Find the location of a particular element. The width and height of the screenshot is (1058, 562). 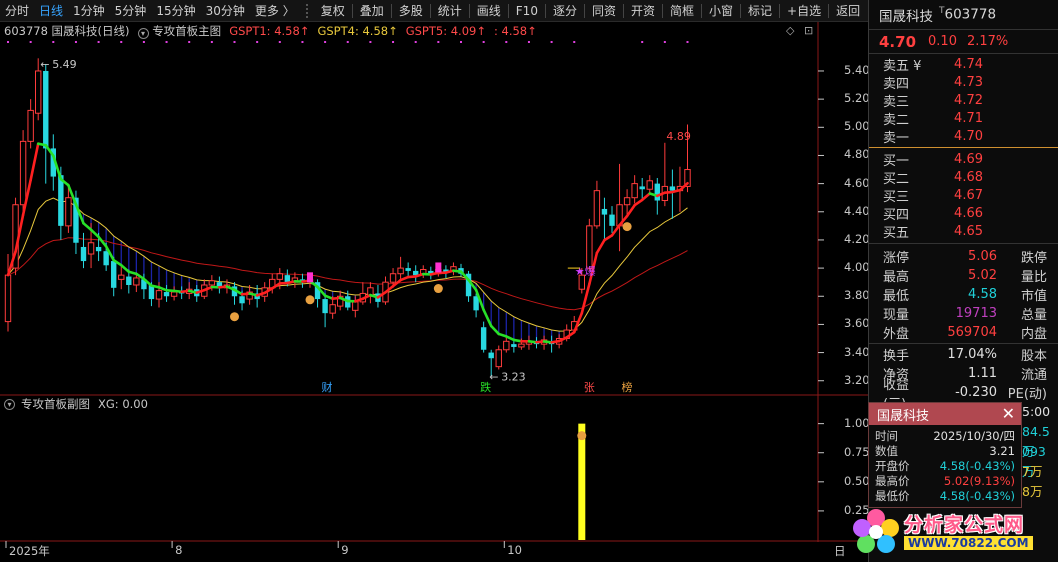

order-book-buy-row: 买三 4.67 is located at coordinates (963, 195).